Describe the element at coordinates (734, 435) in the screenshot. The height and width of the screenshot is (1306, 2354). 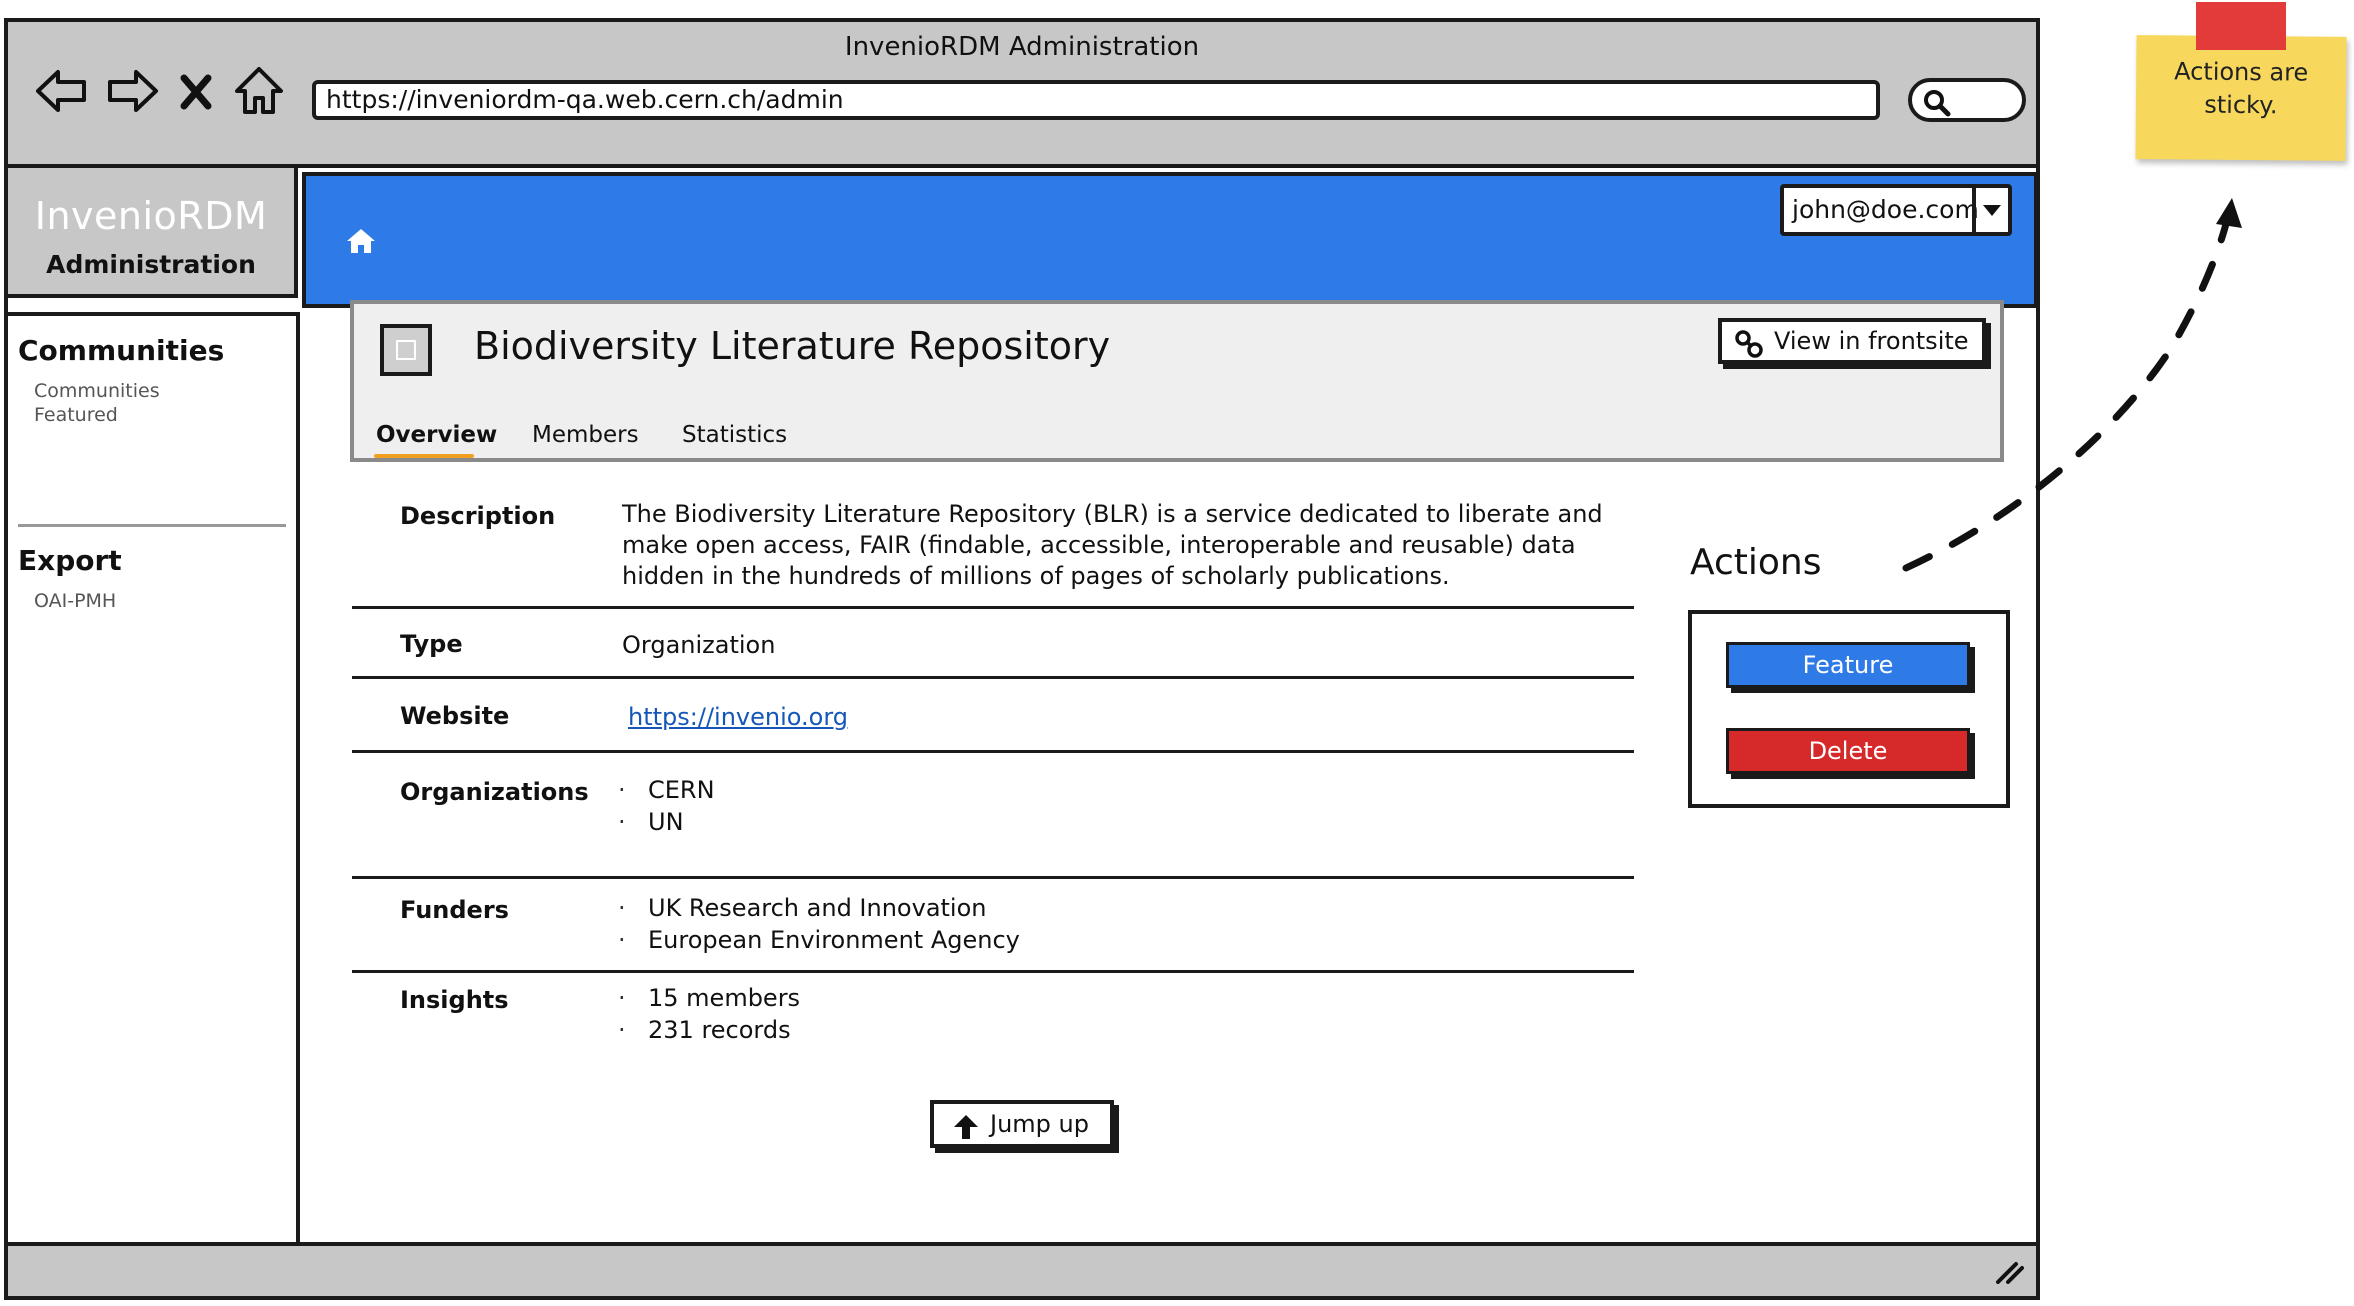
I see `tab-statistics: Statistics` at that location.